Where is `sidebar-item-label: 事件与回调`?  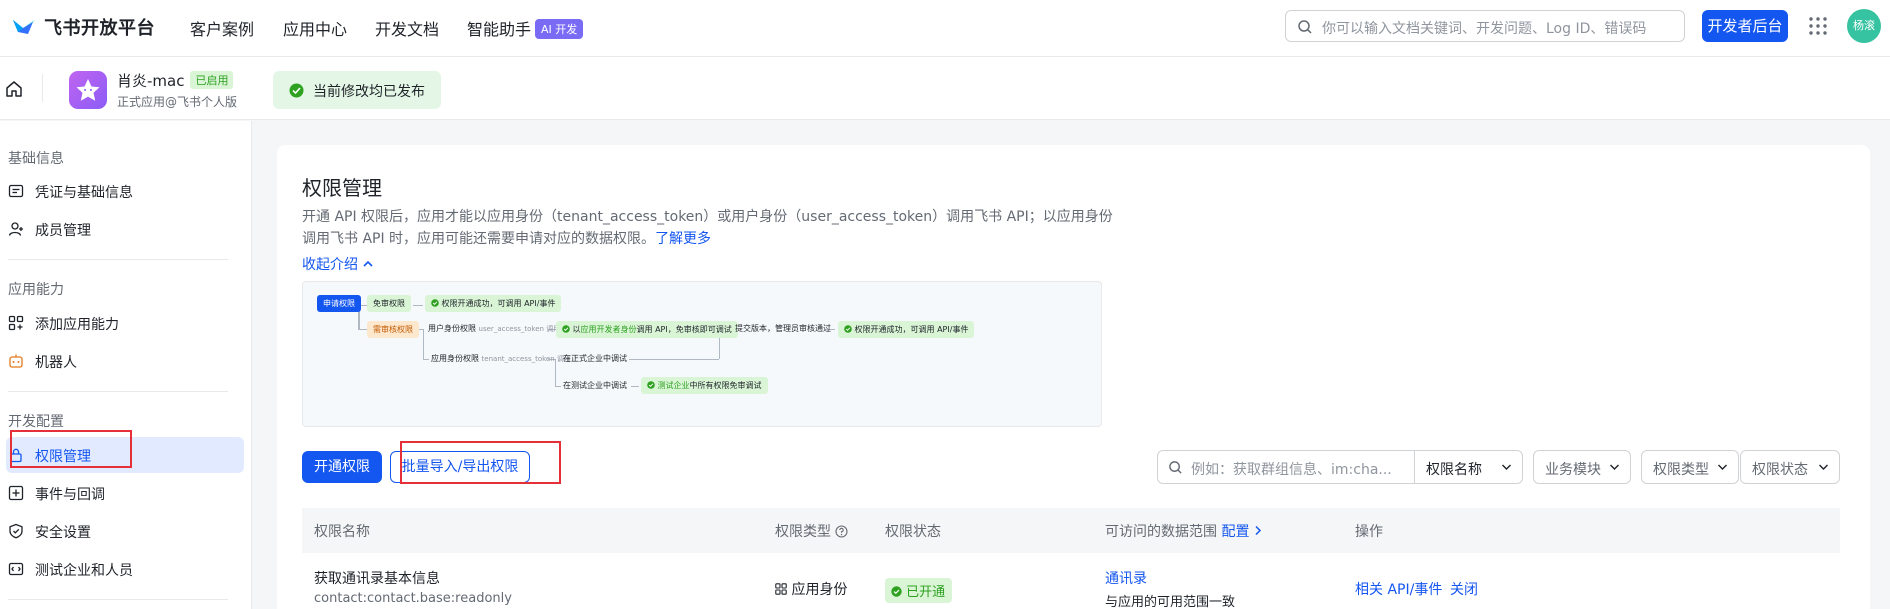 sidebar-item-label: 事件与回调 is located at coordinates (70, 495).